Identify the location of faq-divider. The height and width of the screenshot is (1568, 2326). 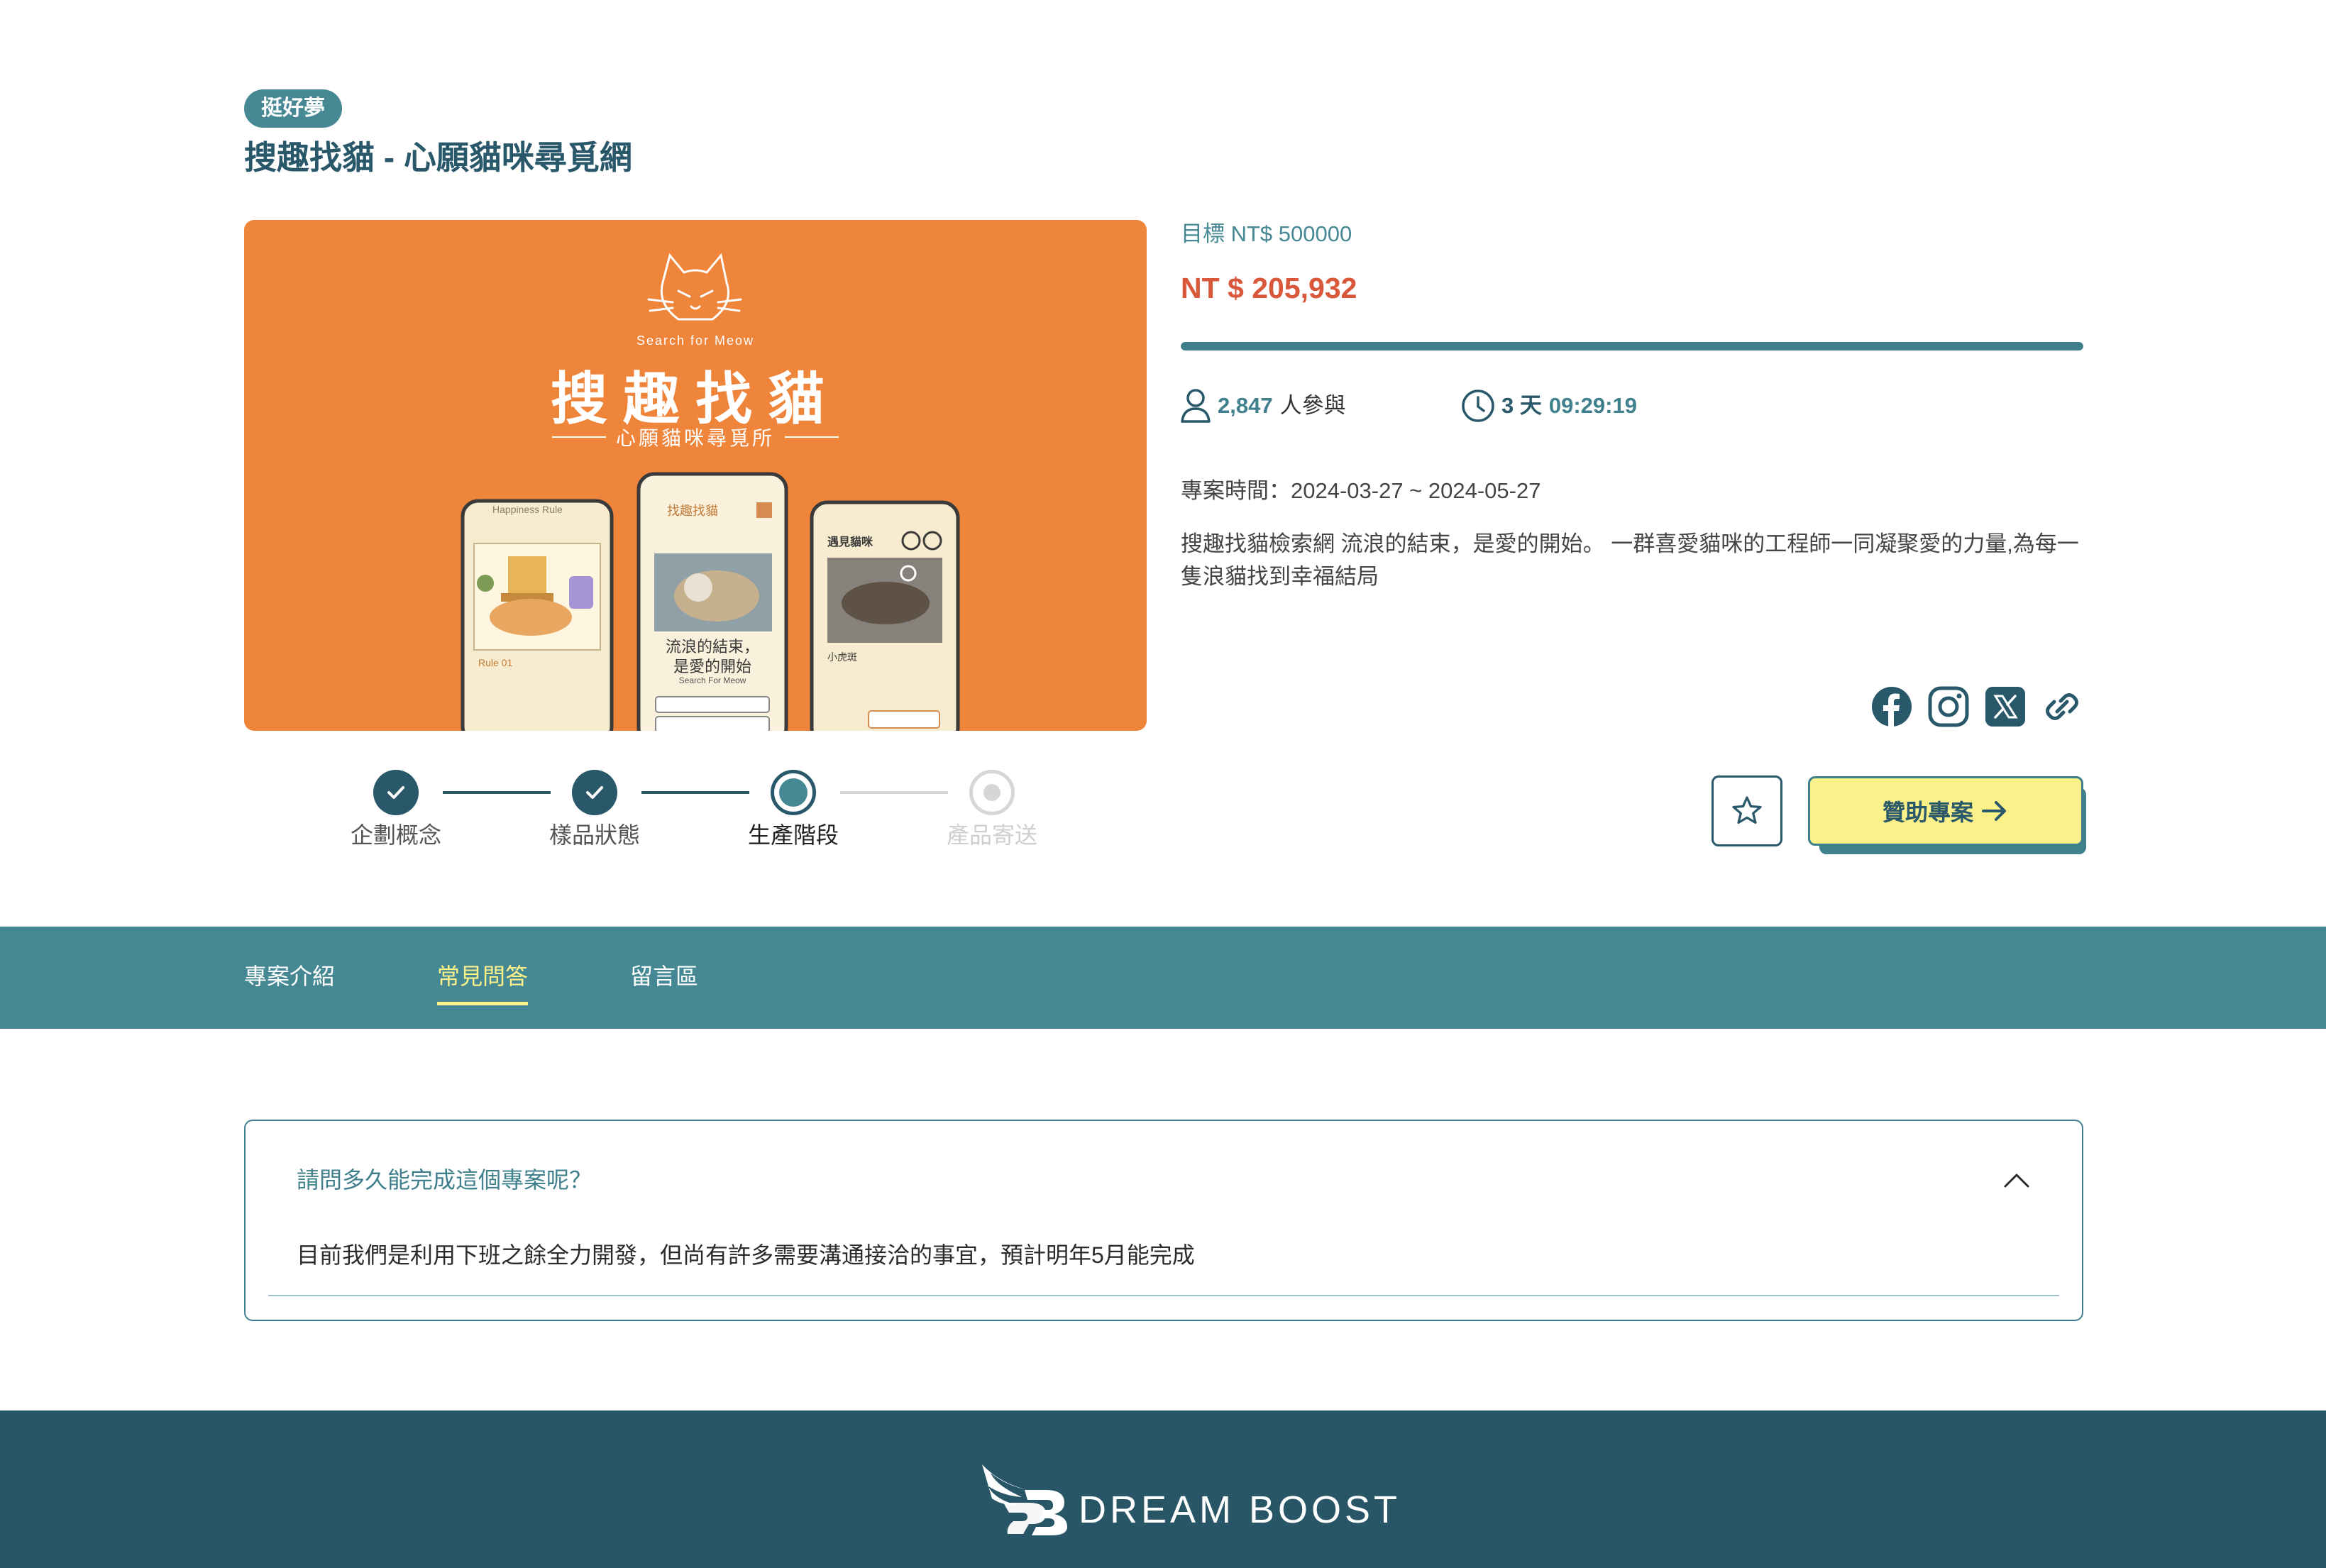
(1163, 1295).